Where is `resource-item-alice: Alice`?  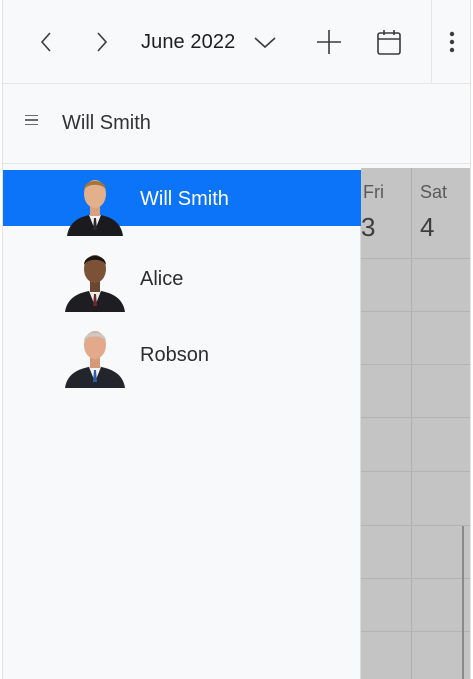
resource-item-alice: Alice is located at coordinates (182, 281).